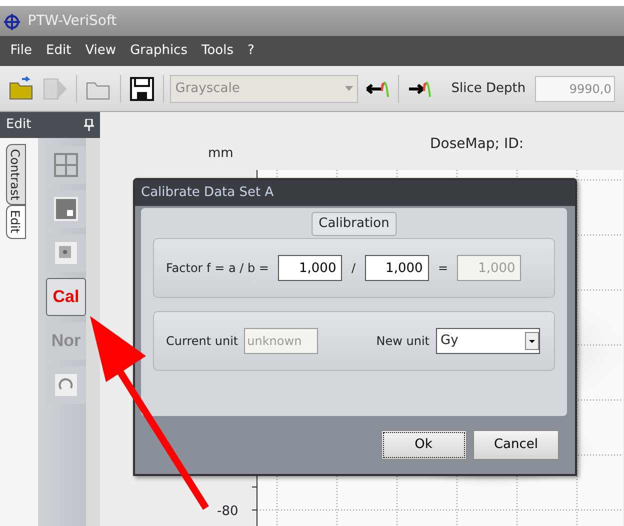 The image size is (624, 526). Describe the element at coordinates (89, 125) in the screenshot. I see `pin-icon` at that location.